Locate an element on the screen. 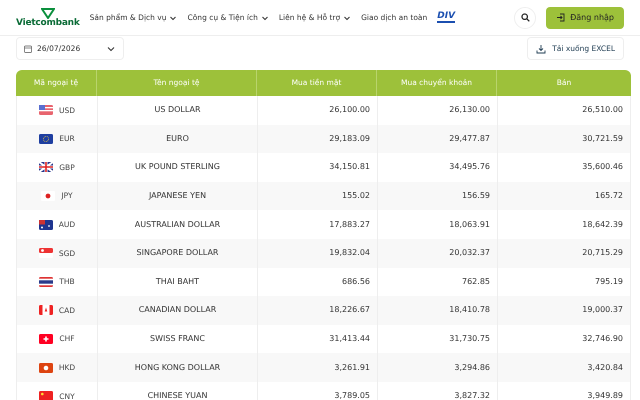 This screenshot has height=400, width=640. table-cell-text: 19,000.37 is located at coordinates (602, 310).